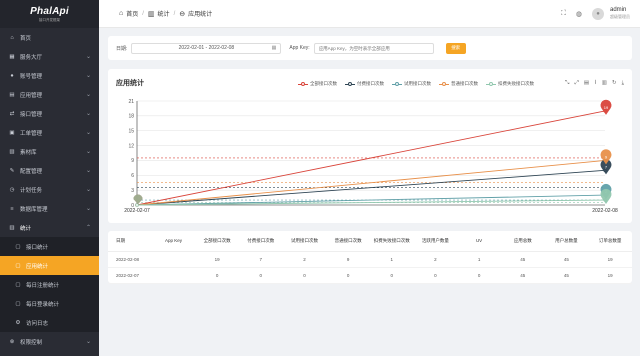 This screenshot has height=356, width=640. Describe the element at coordinates (260, 259) in the screenshot. I see `table-cell: 7` at that location.